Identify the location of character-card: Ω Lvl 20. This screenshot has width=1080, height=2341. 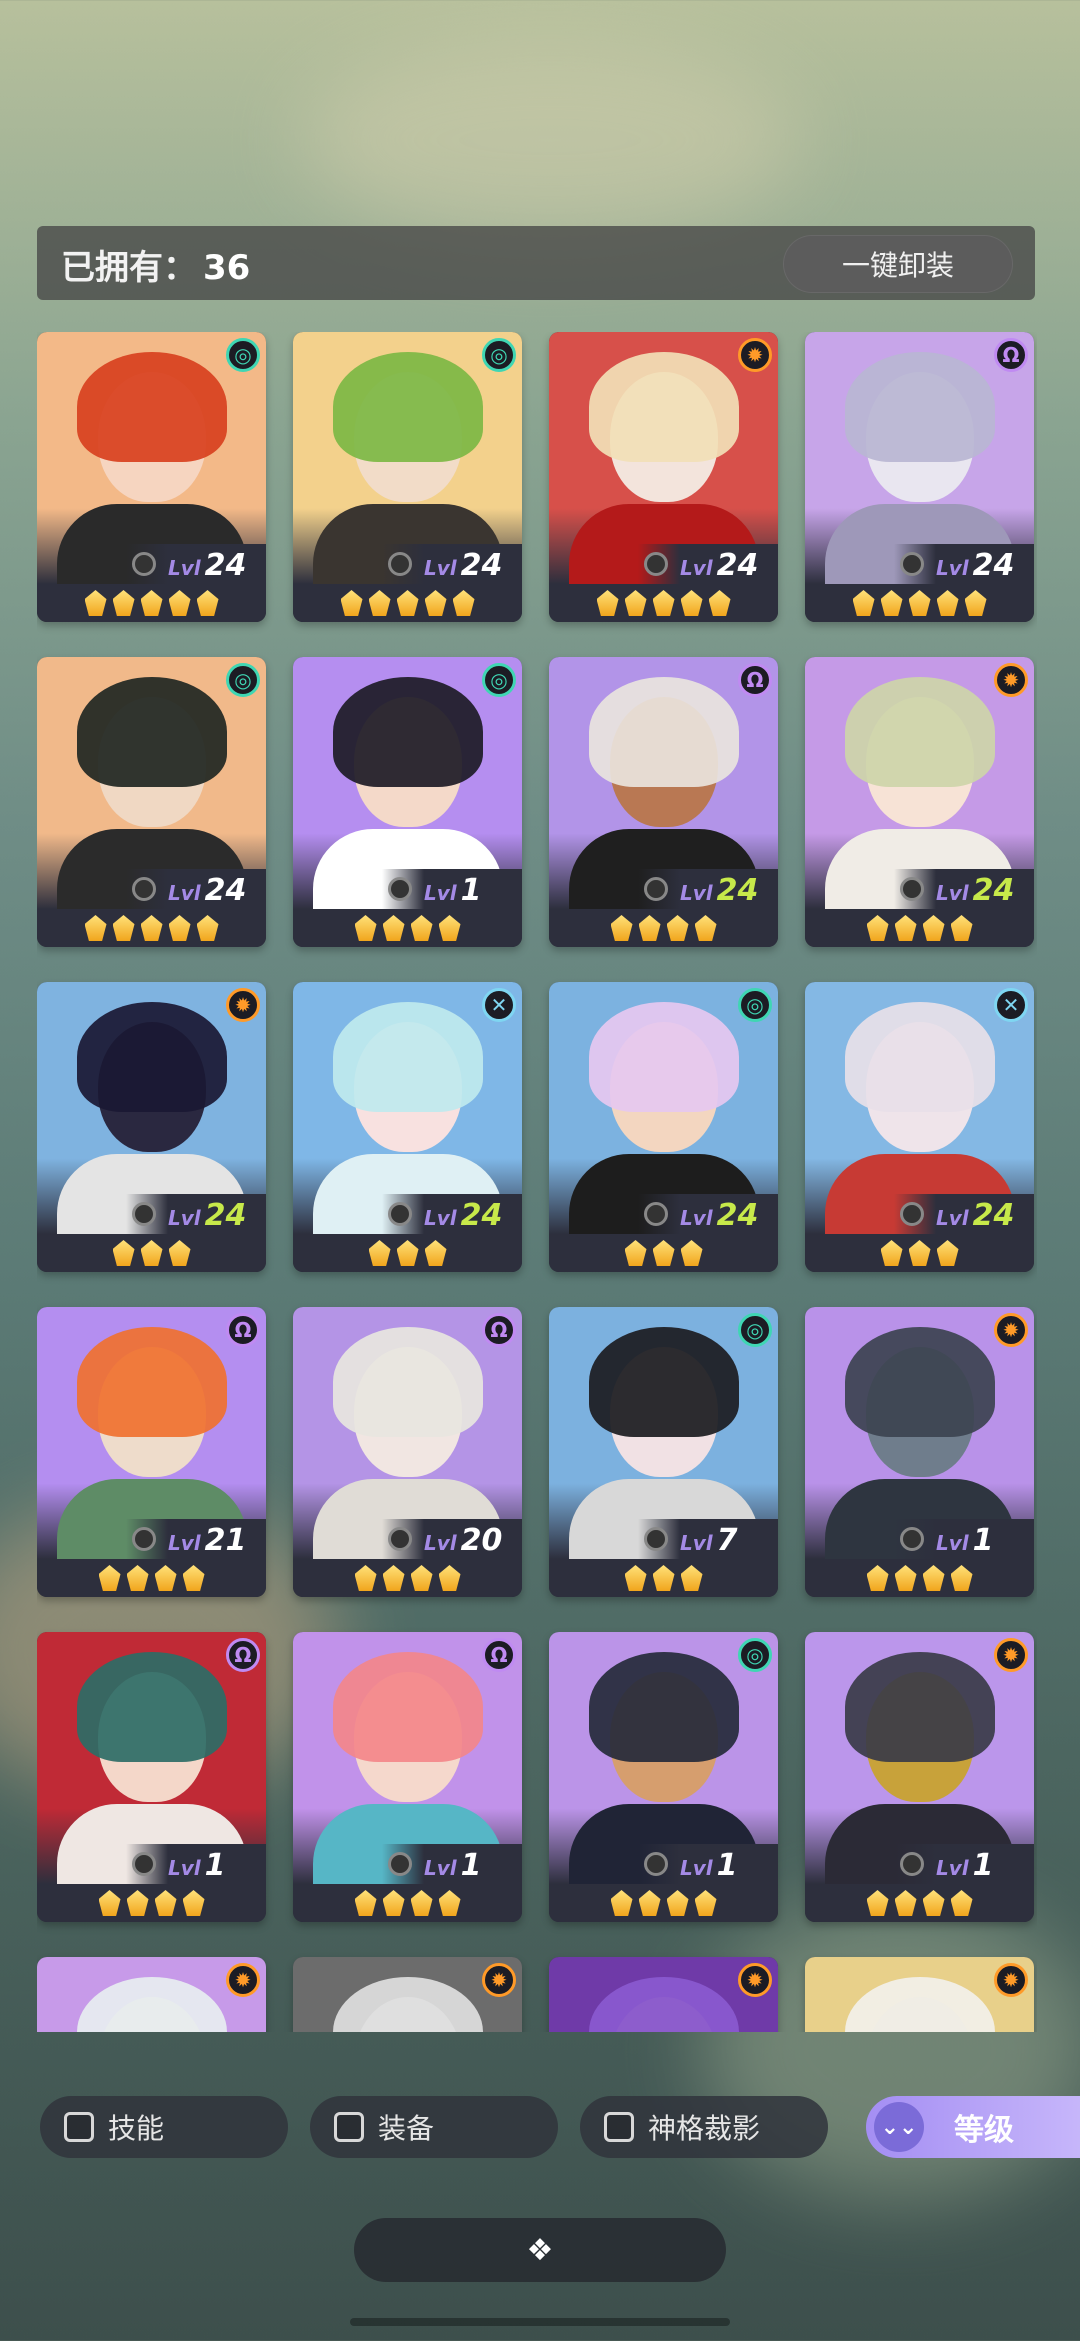
(407, 1452).